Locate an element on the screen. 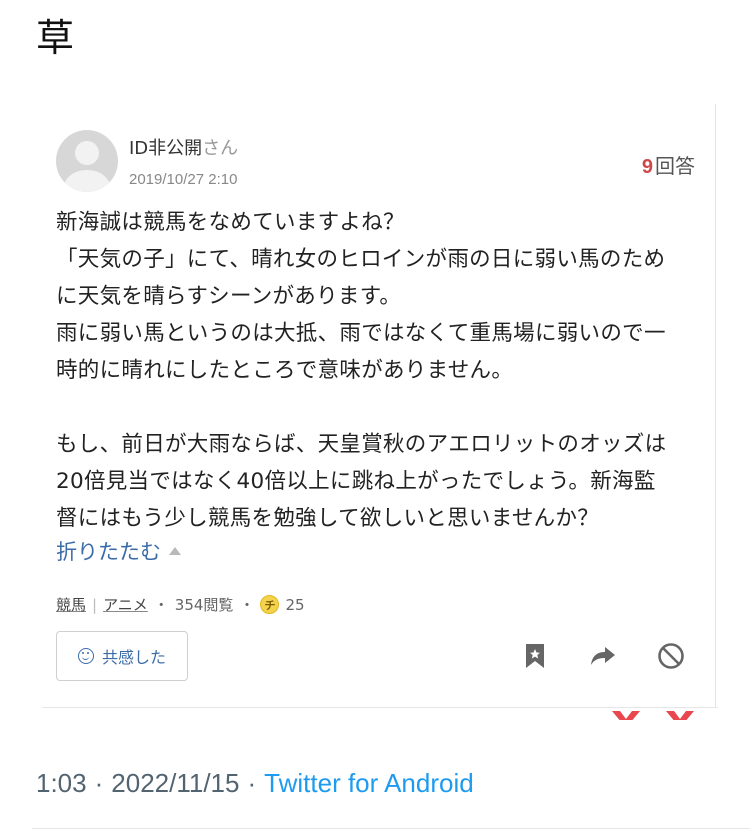 The height and width of the screenshot is (838, 750). share-button is located at coordinates (603, 656).